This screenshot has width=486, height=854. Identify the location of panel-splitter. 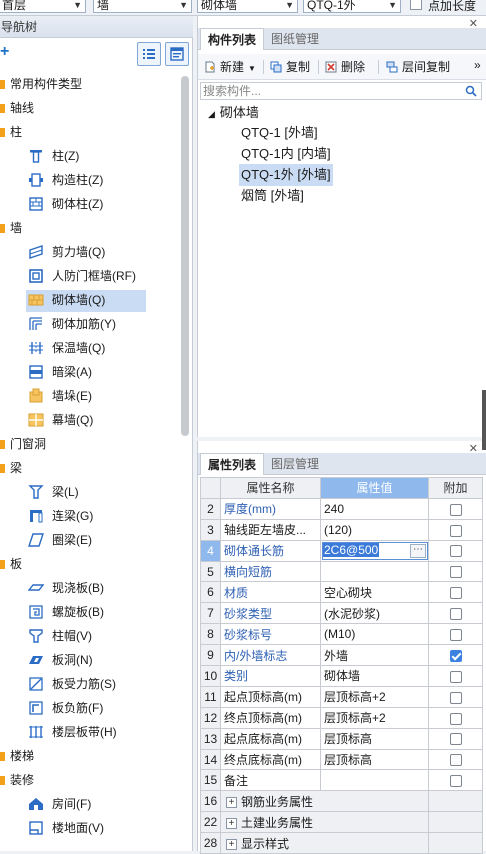
(484, 420).